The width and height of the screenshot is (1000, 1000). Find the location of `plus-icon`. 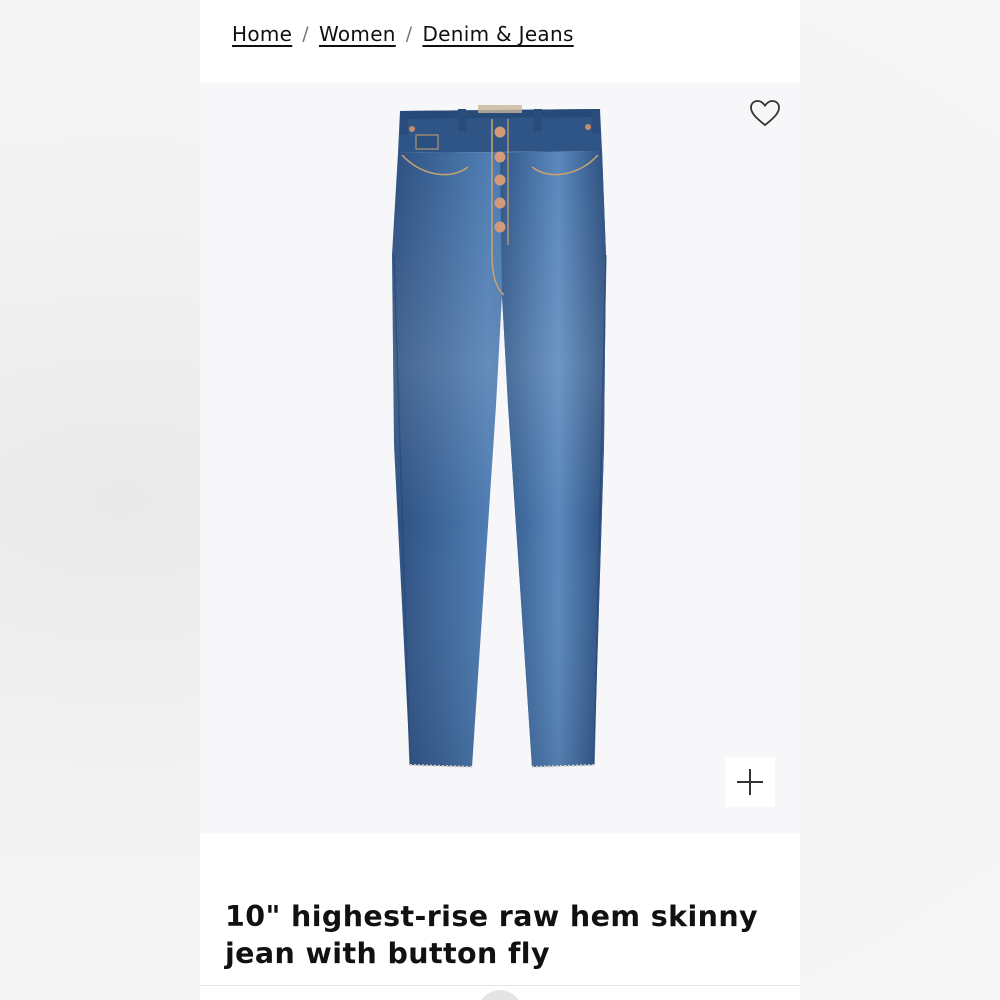

plus-icon is located at coordinates (750, 782).